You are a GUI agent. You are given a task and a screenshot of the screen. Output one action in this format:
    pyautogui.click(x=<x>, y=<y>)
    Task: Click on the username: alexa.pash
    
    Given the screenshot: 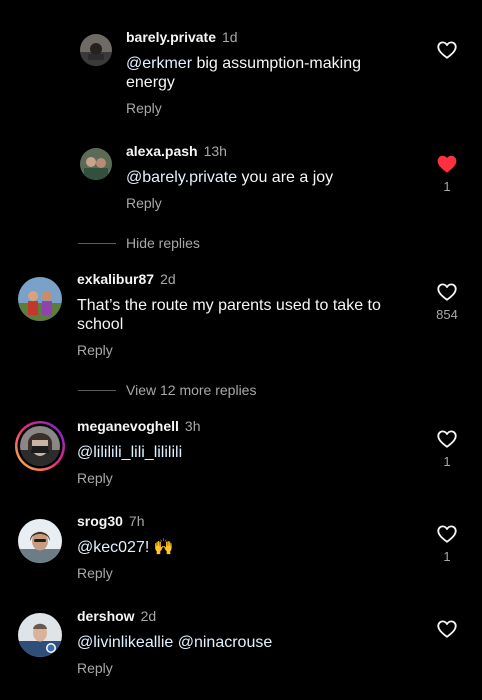 What is the action you would take?
    pyautogui.click(x=162, y=151)
    